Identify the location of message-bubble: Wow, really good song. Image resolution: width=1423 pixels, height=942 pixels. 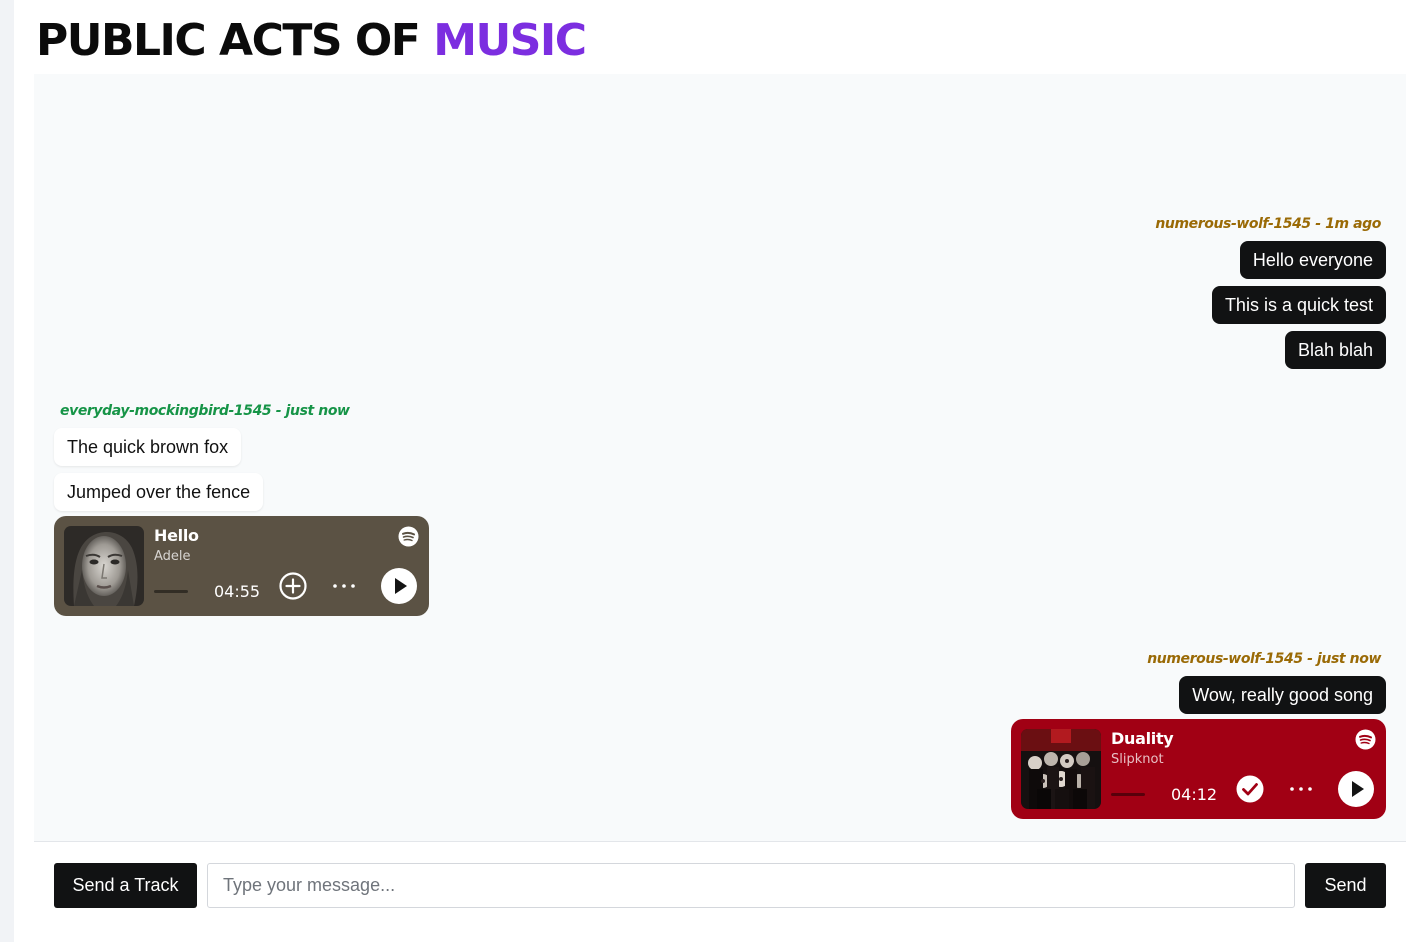
(1282, 695).